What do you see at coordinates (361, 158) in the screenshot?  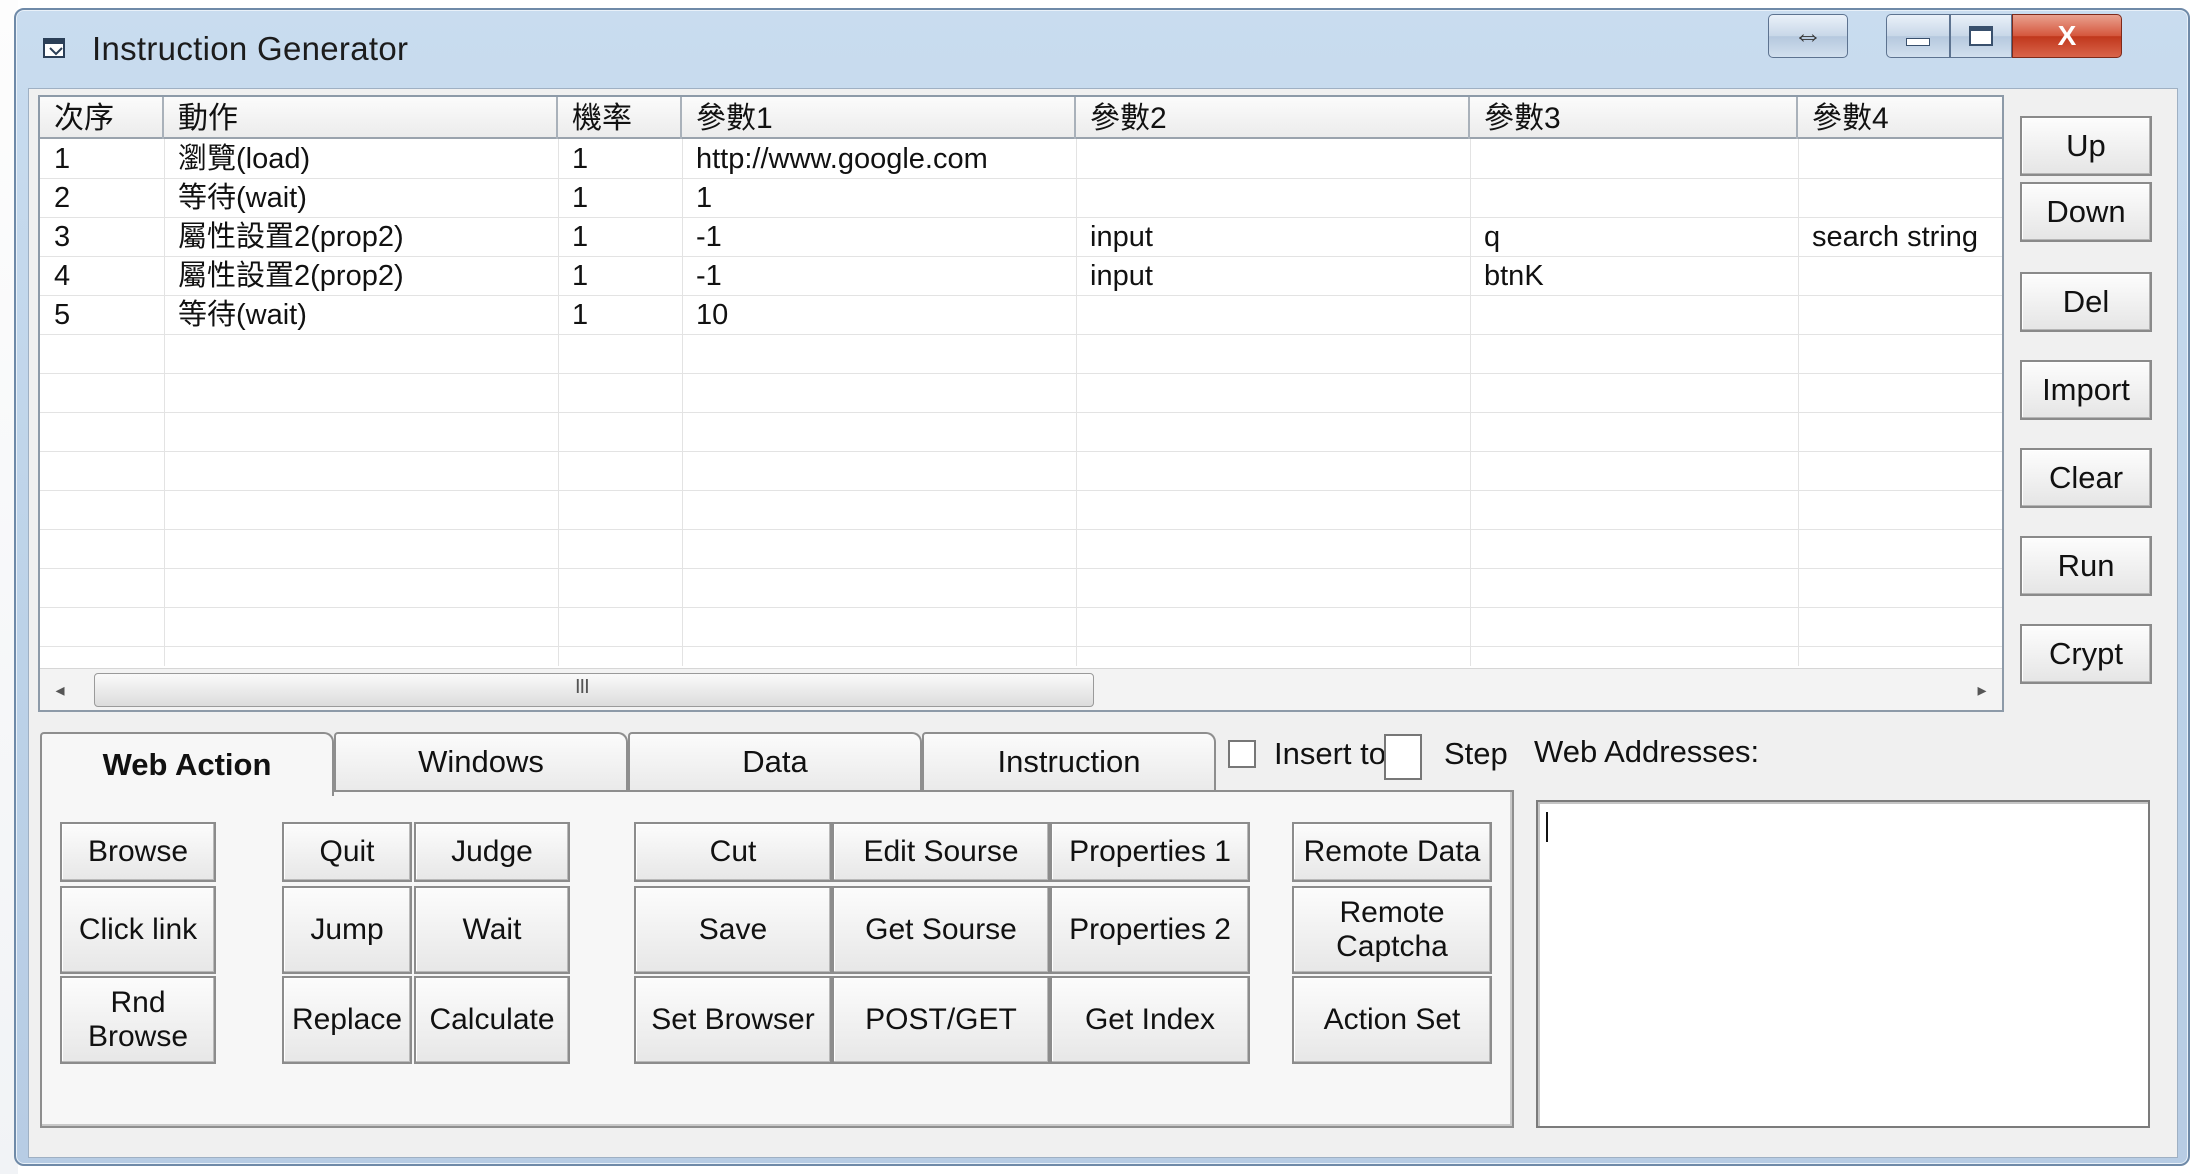 I see `cell-action: 瀏覽(load)` at bounding box center [361, 158].